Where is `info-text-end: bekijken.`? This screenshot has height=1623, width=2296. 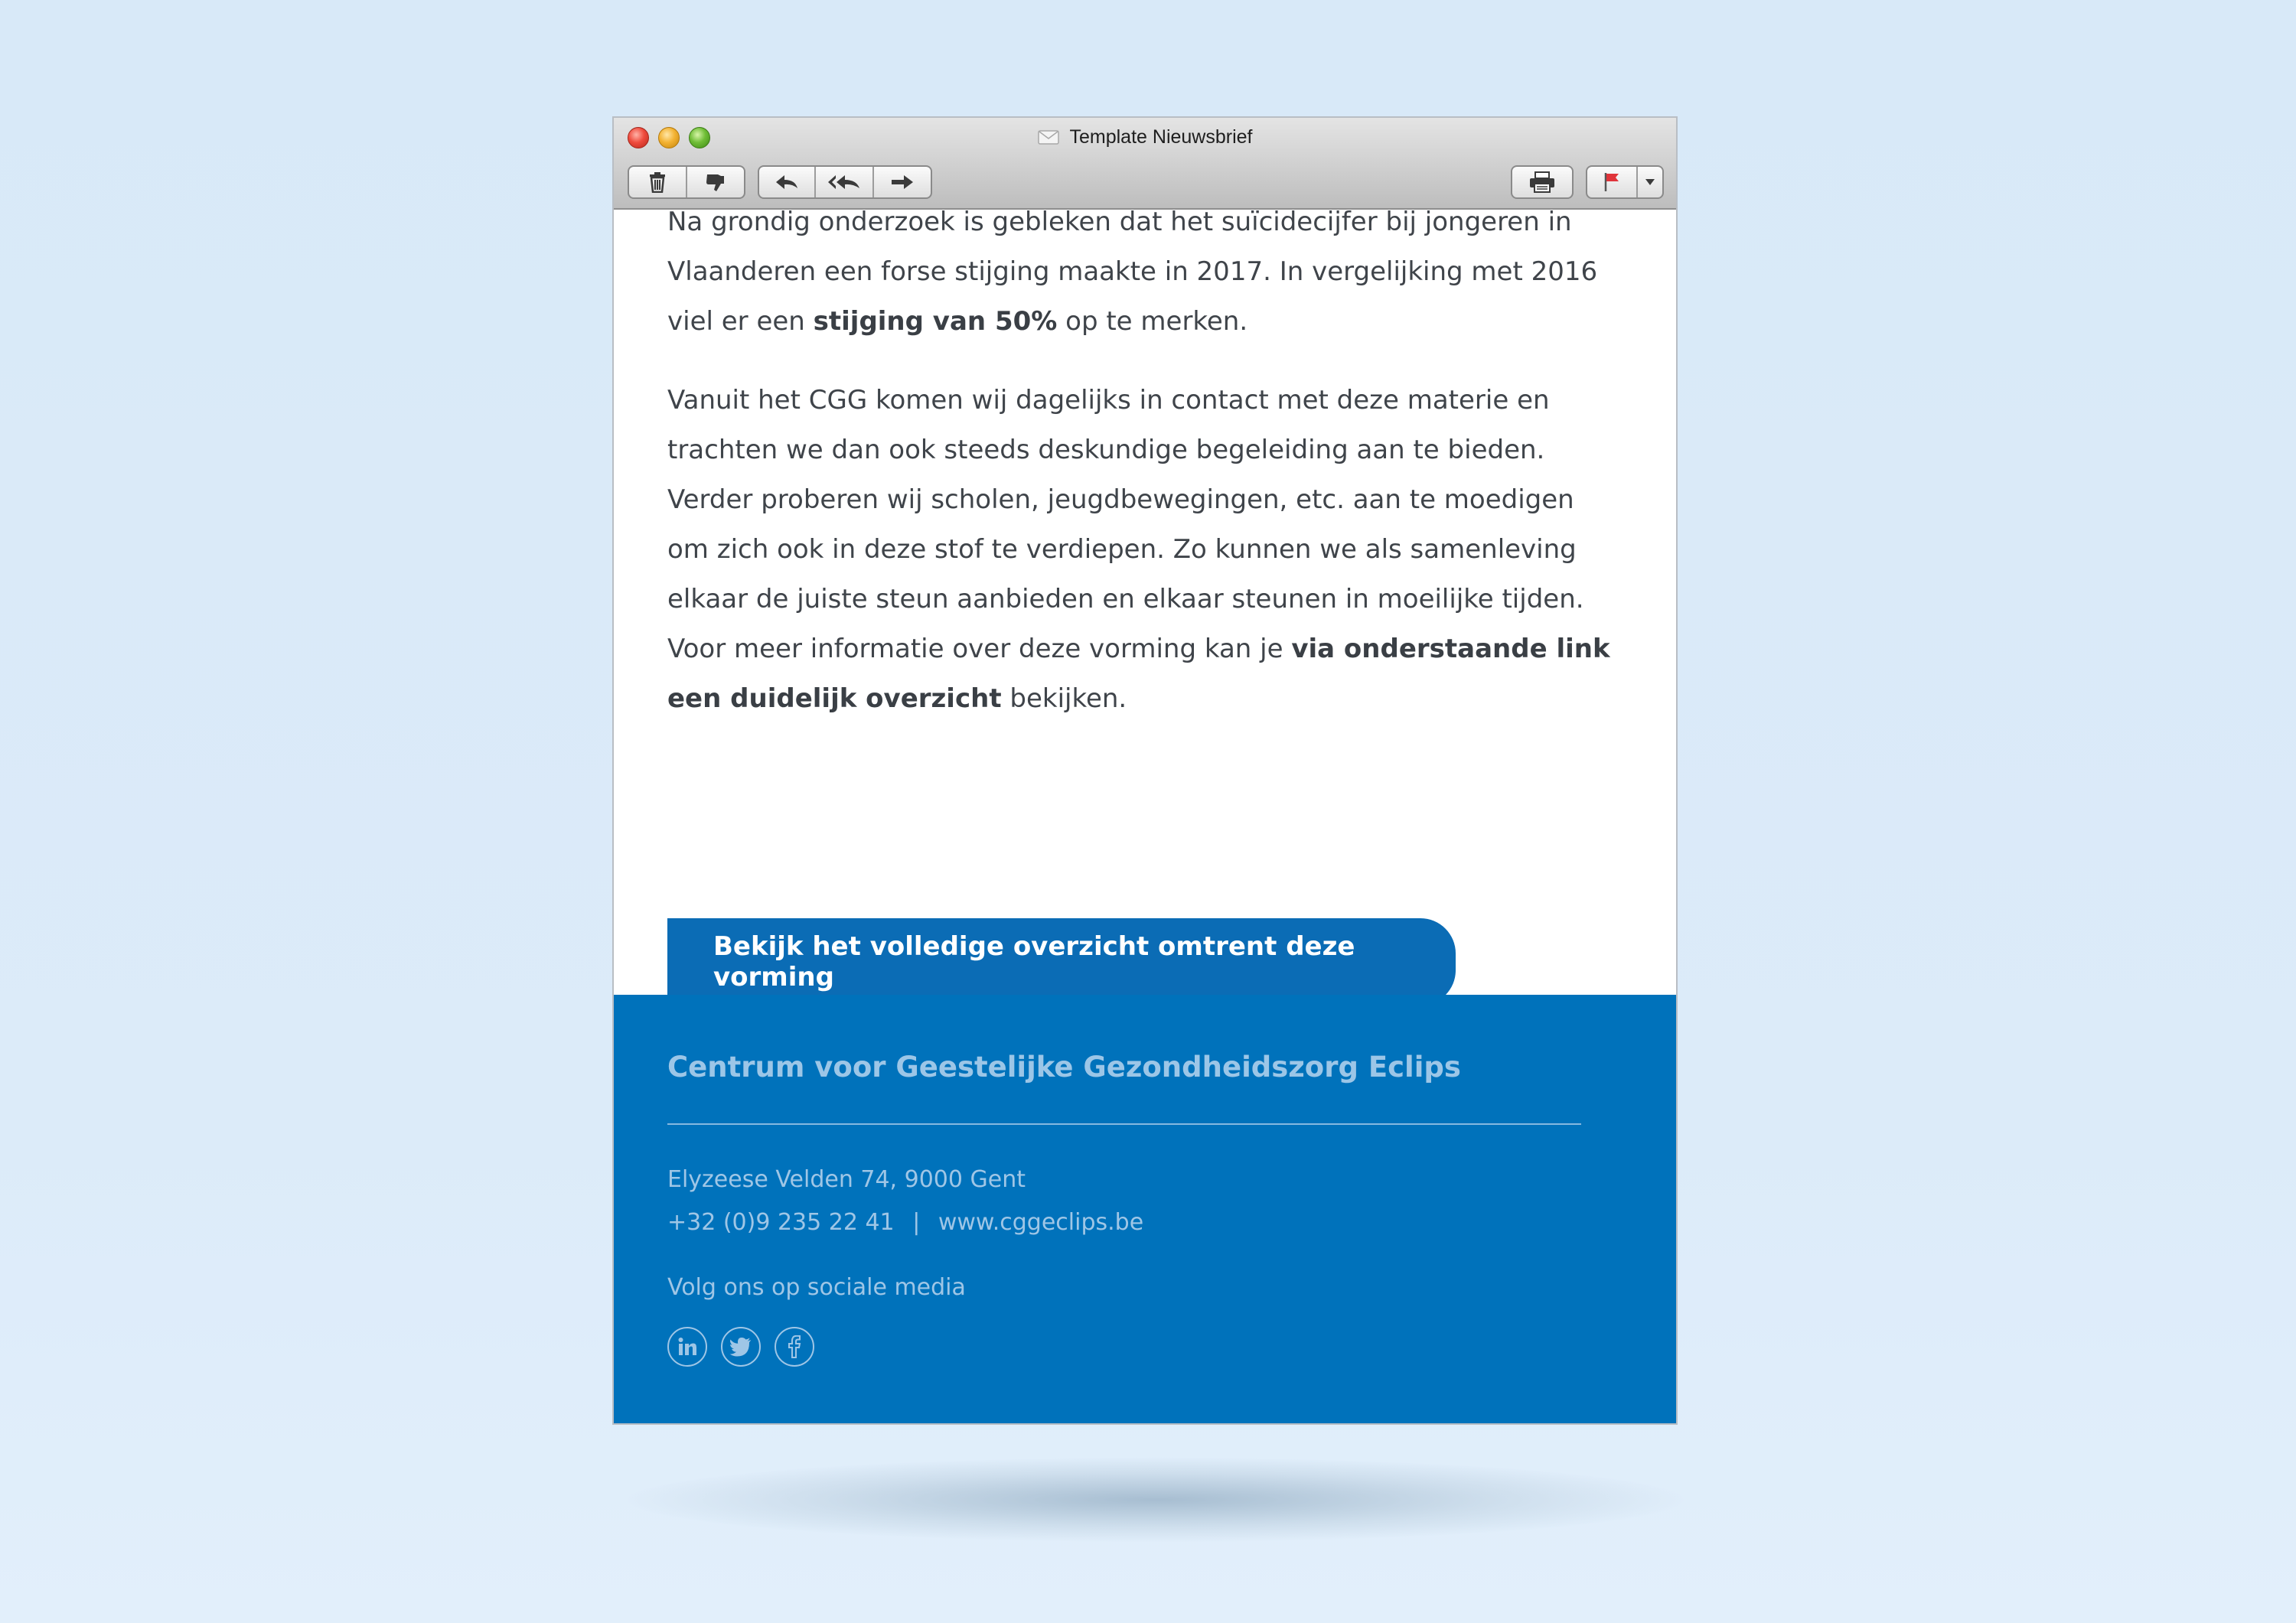
info-text-end: bekijken. is located at coordinates (1064, 698).